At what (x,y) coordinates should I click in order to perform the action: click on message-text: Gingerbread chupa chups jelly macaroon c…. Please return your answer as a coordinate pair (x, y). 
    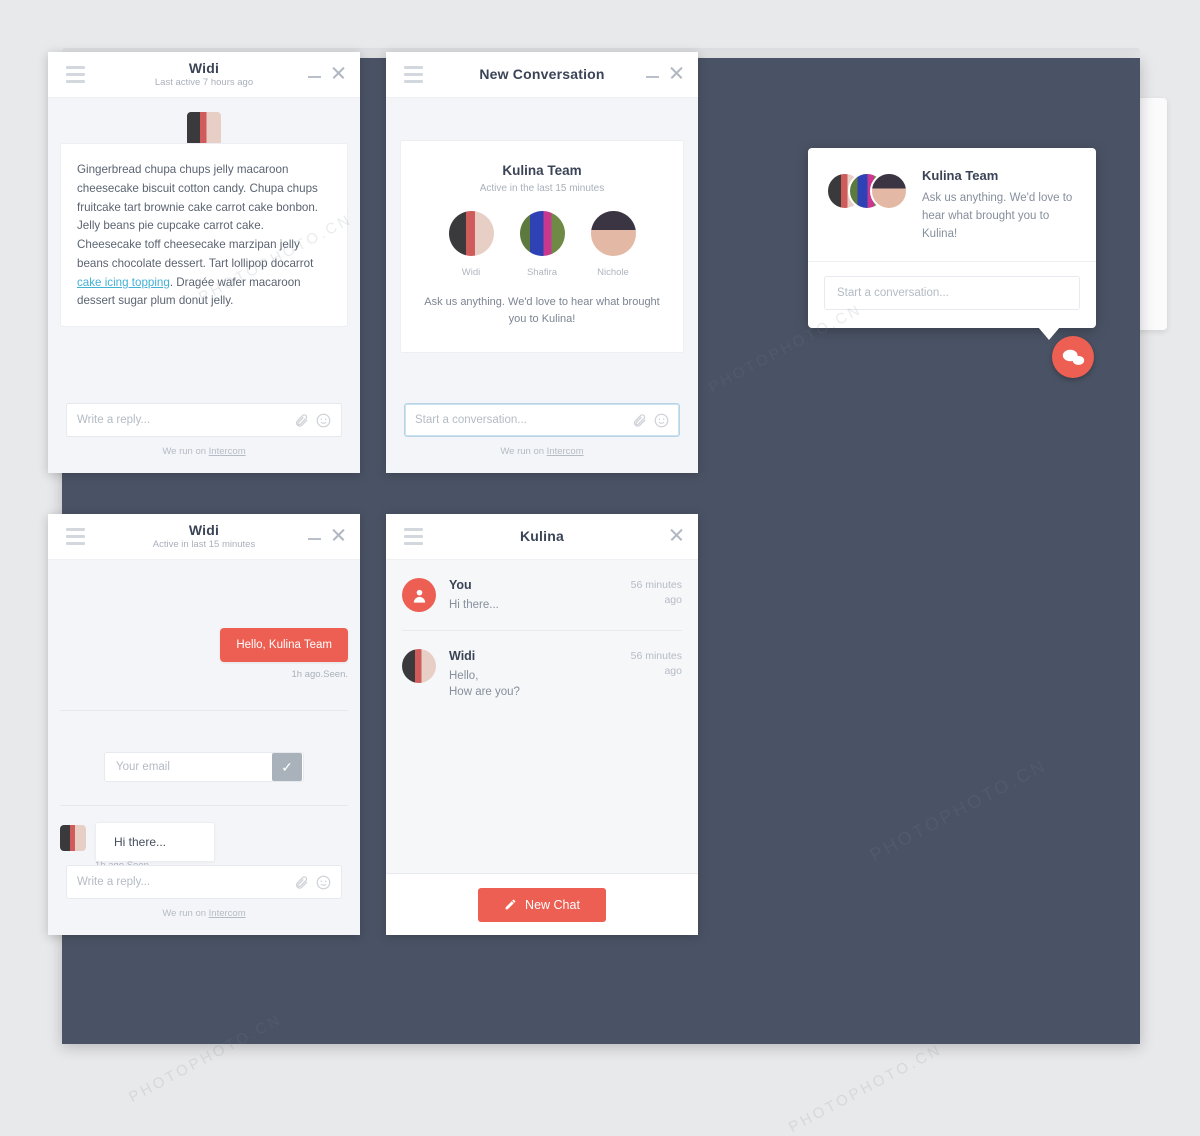
    Looking at the image, I should click on (198, 216).